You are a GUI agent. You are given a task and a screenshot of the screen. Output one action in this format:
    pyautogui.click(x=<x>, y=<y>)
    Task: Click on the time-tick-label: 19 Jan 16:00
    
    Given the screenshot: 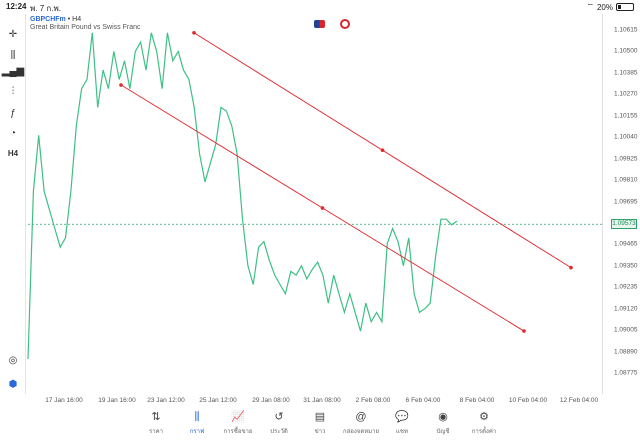 What is the action you would take?
    pyautogui.click(x=117, y=400)
    